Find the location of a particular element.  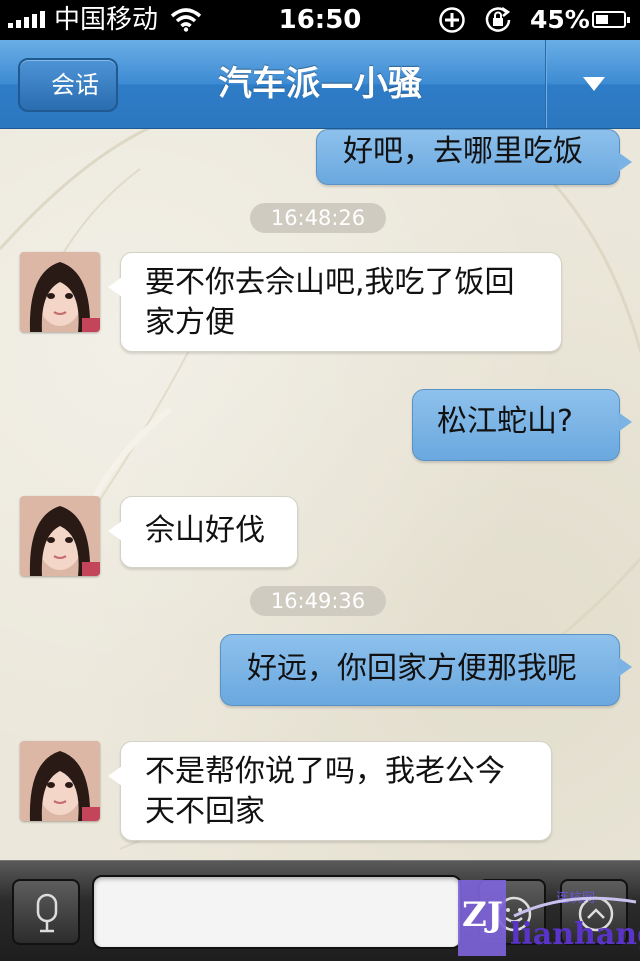

message-text-line: 家方便 is located at coordinates (190, 322).